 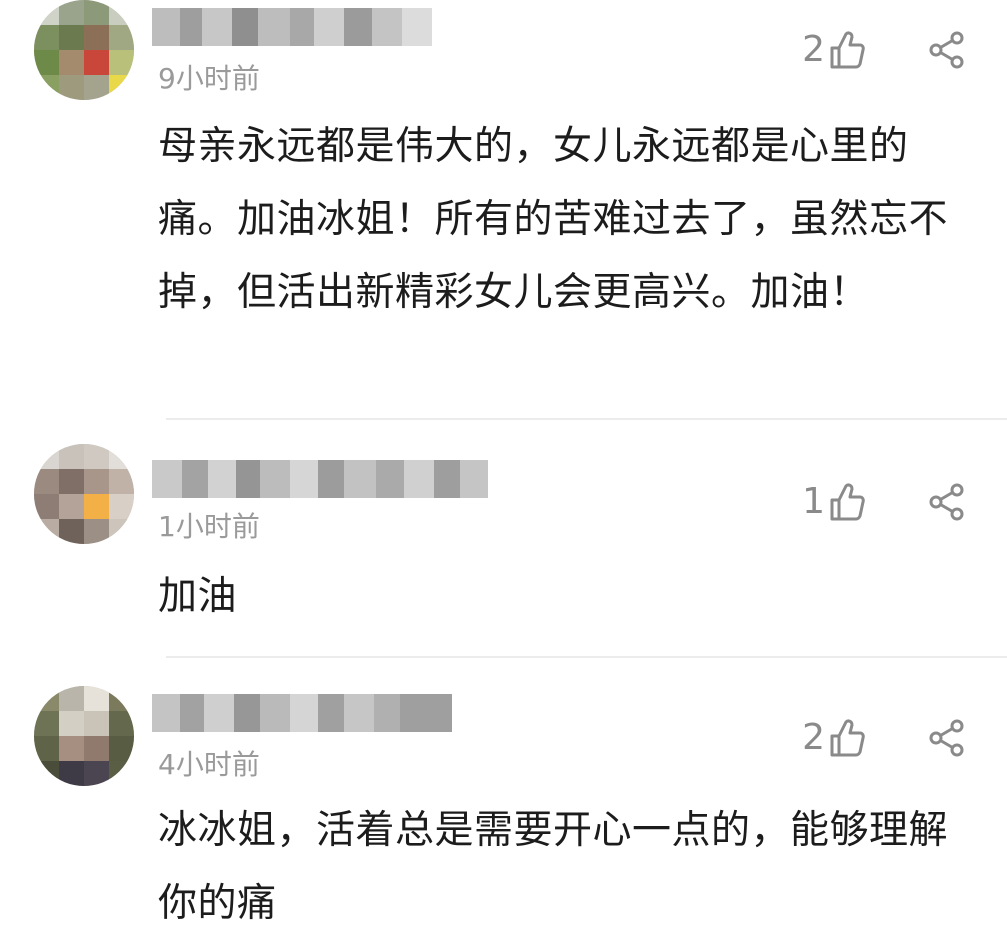 I want to click on like-count: 1, so click(x=813, y=501).